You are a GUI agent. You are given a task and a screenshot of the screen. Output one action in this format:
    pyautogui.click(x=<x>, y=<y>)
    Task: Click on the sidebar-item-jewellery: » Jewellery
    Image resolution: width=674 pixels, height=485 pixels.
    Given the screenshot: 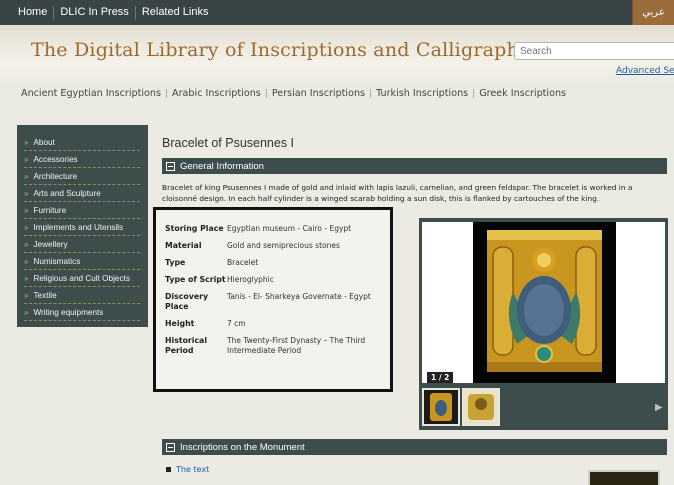 What is the action you would take?
    pyautogui.click(x=82, y=244)
    